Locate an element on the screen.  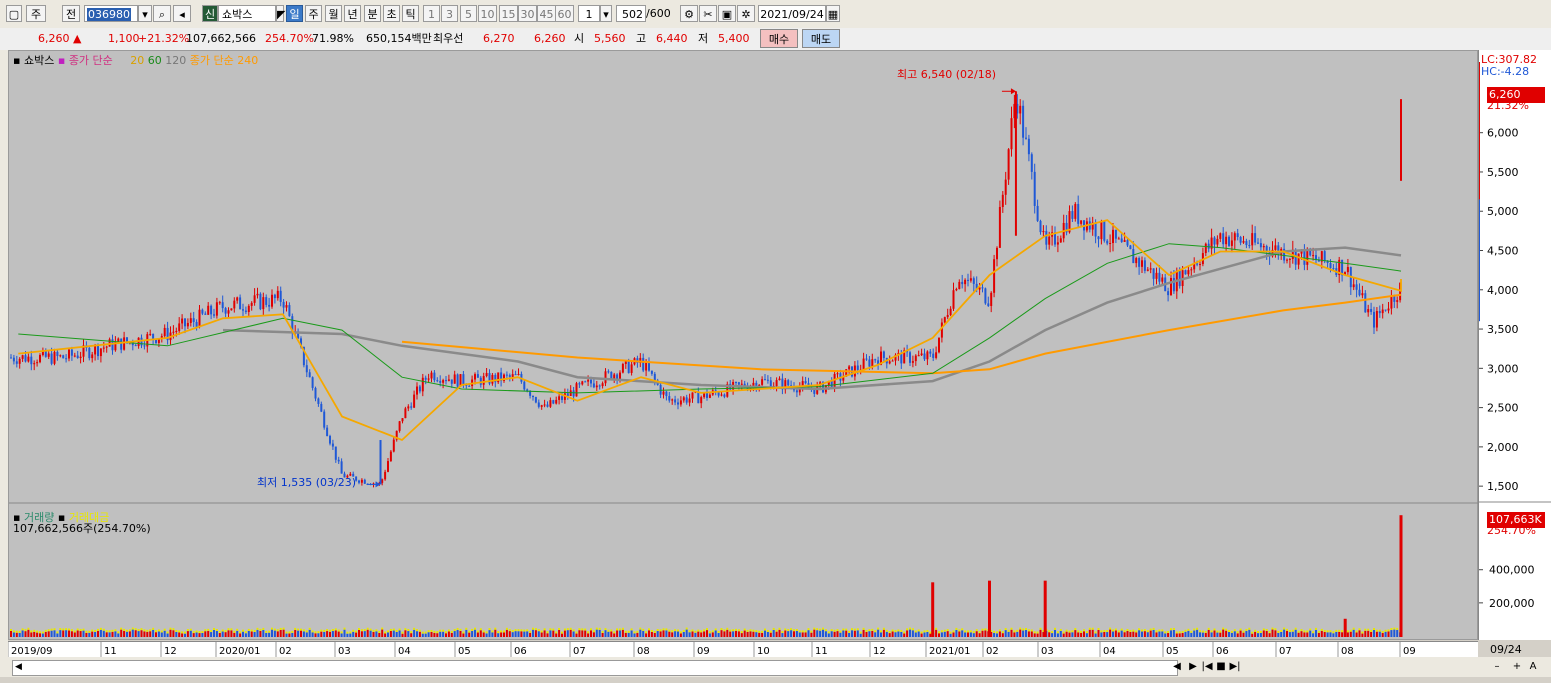
window-icon: ▢ is located at coordinates (14, 13).